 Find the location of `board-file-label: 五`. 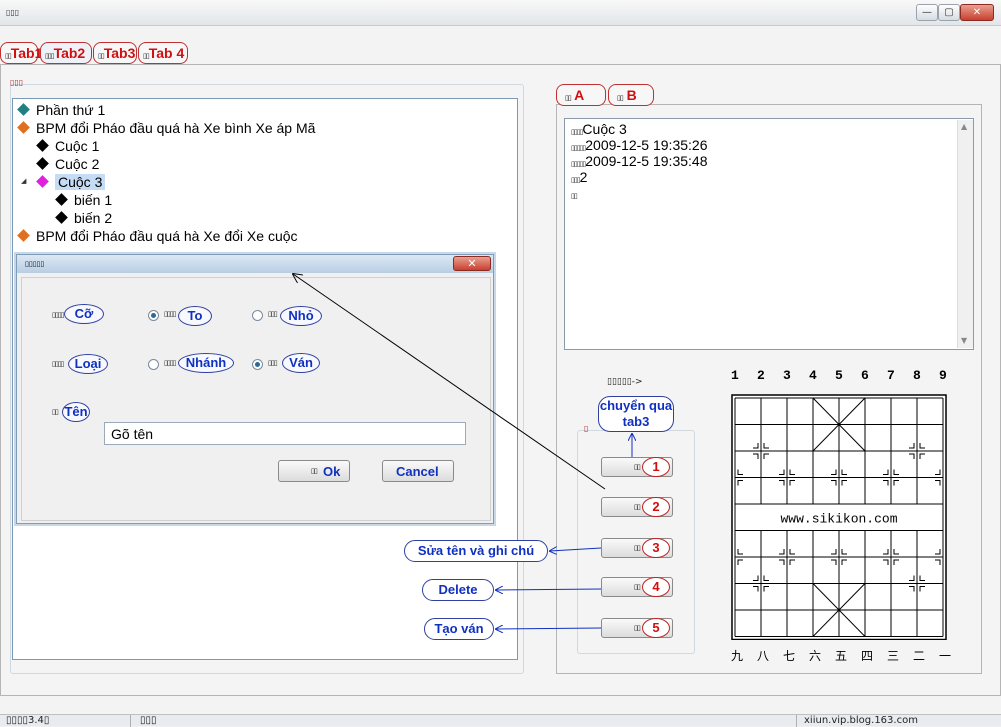

board-file-label: 五 is located at coordinates (841, 656).